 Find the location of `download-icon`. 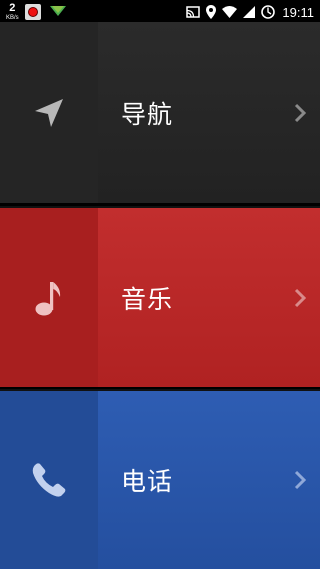

download-icon is located at coordinates (57, 11).